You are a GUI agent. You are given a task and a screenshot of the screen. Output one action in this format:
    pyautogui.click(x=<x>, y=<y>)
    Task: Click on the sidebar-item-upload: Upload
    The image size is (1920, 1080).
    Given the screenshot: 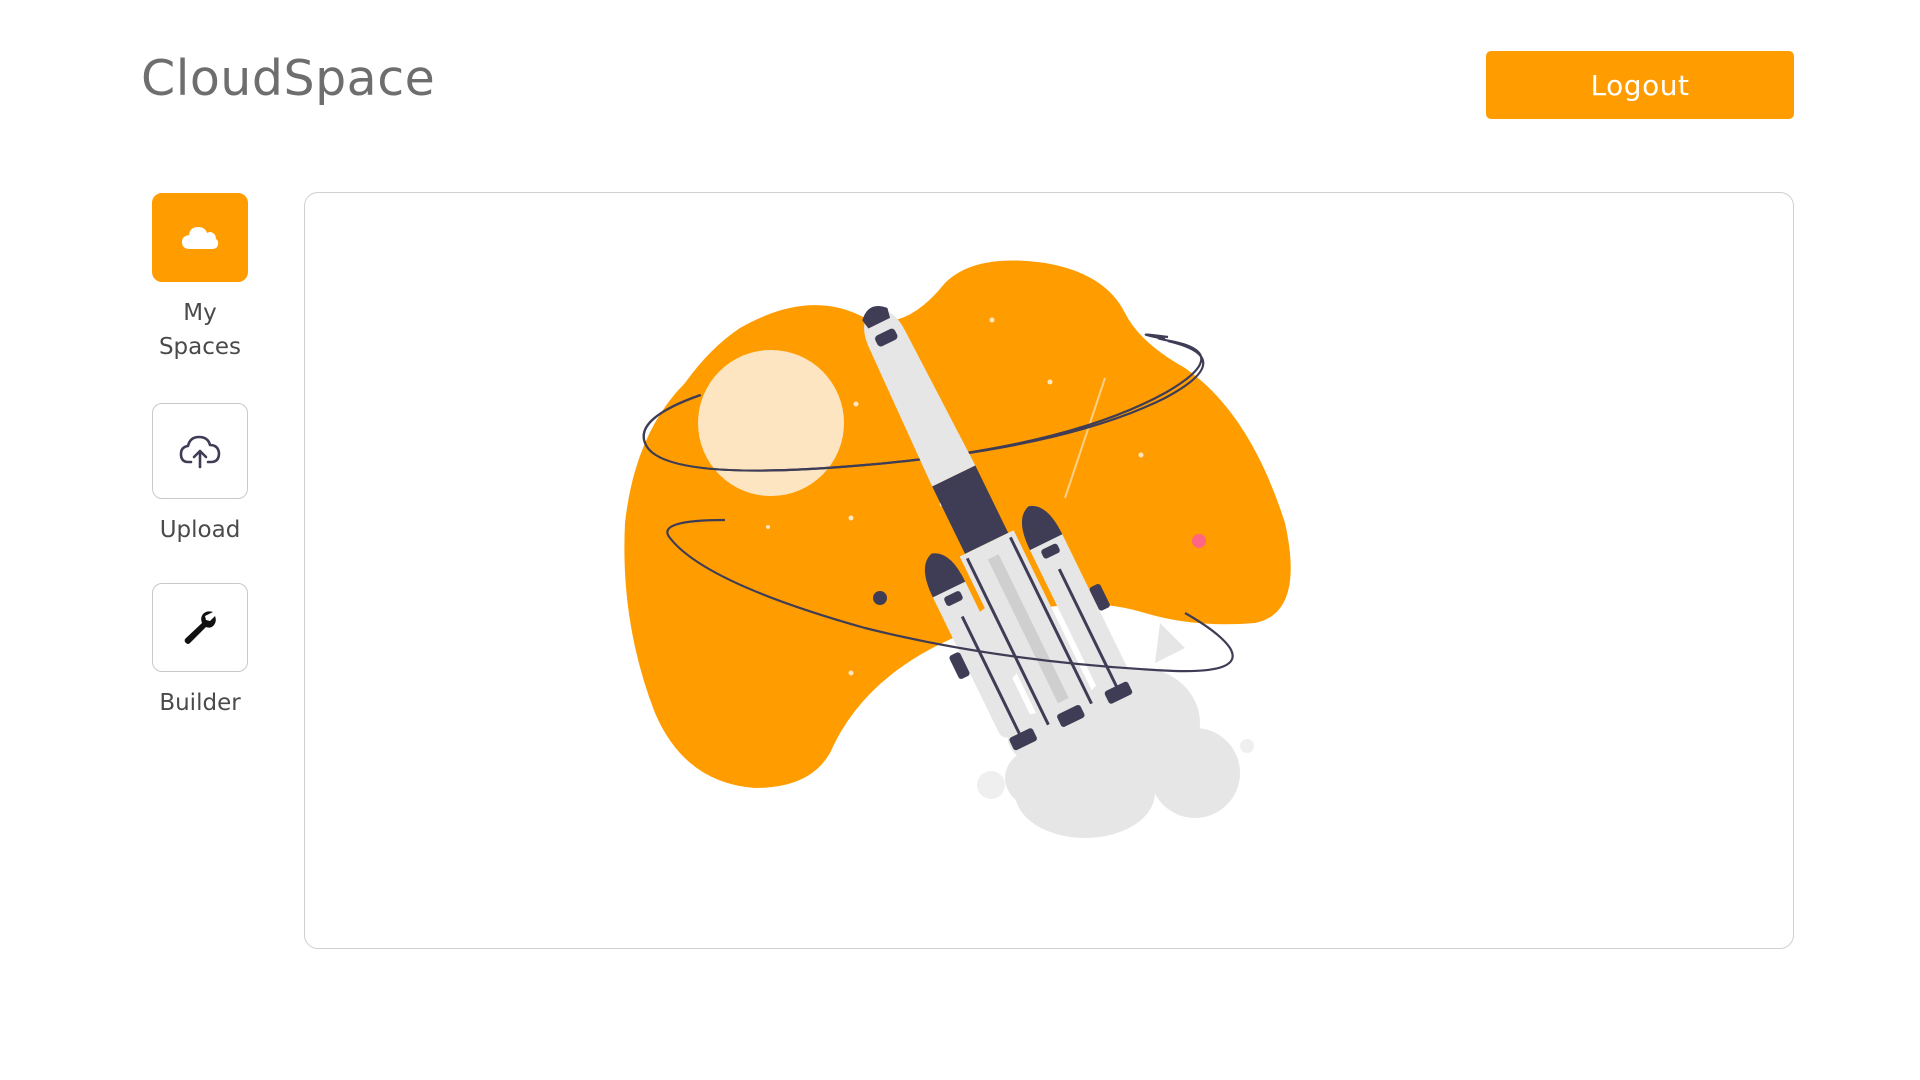 What is the action you would take?
    pyautogui.click(x=200, y=493)
    